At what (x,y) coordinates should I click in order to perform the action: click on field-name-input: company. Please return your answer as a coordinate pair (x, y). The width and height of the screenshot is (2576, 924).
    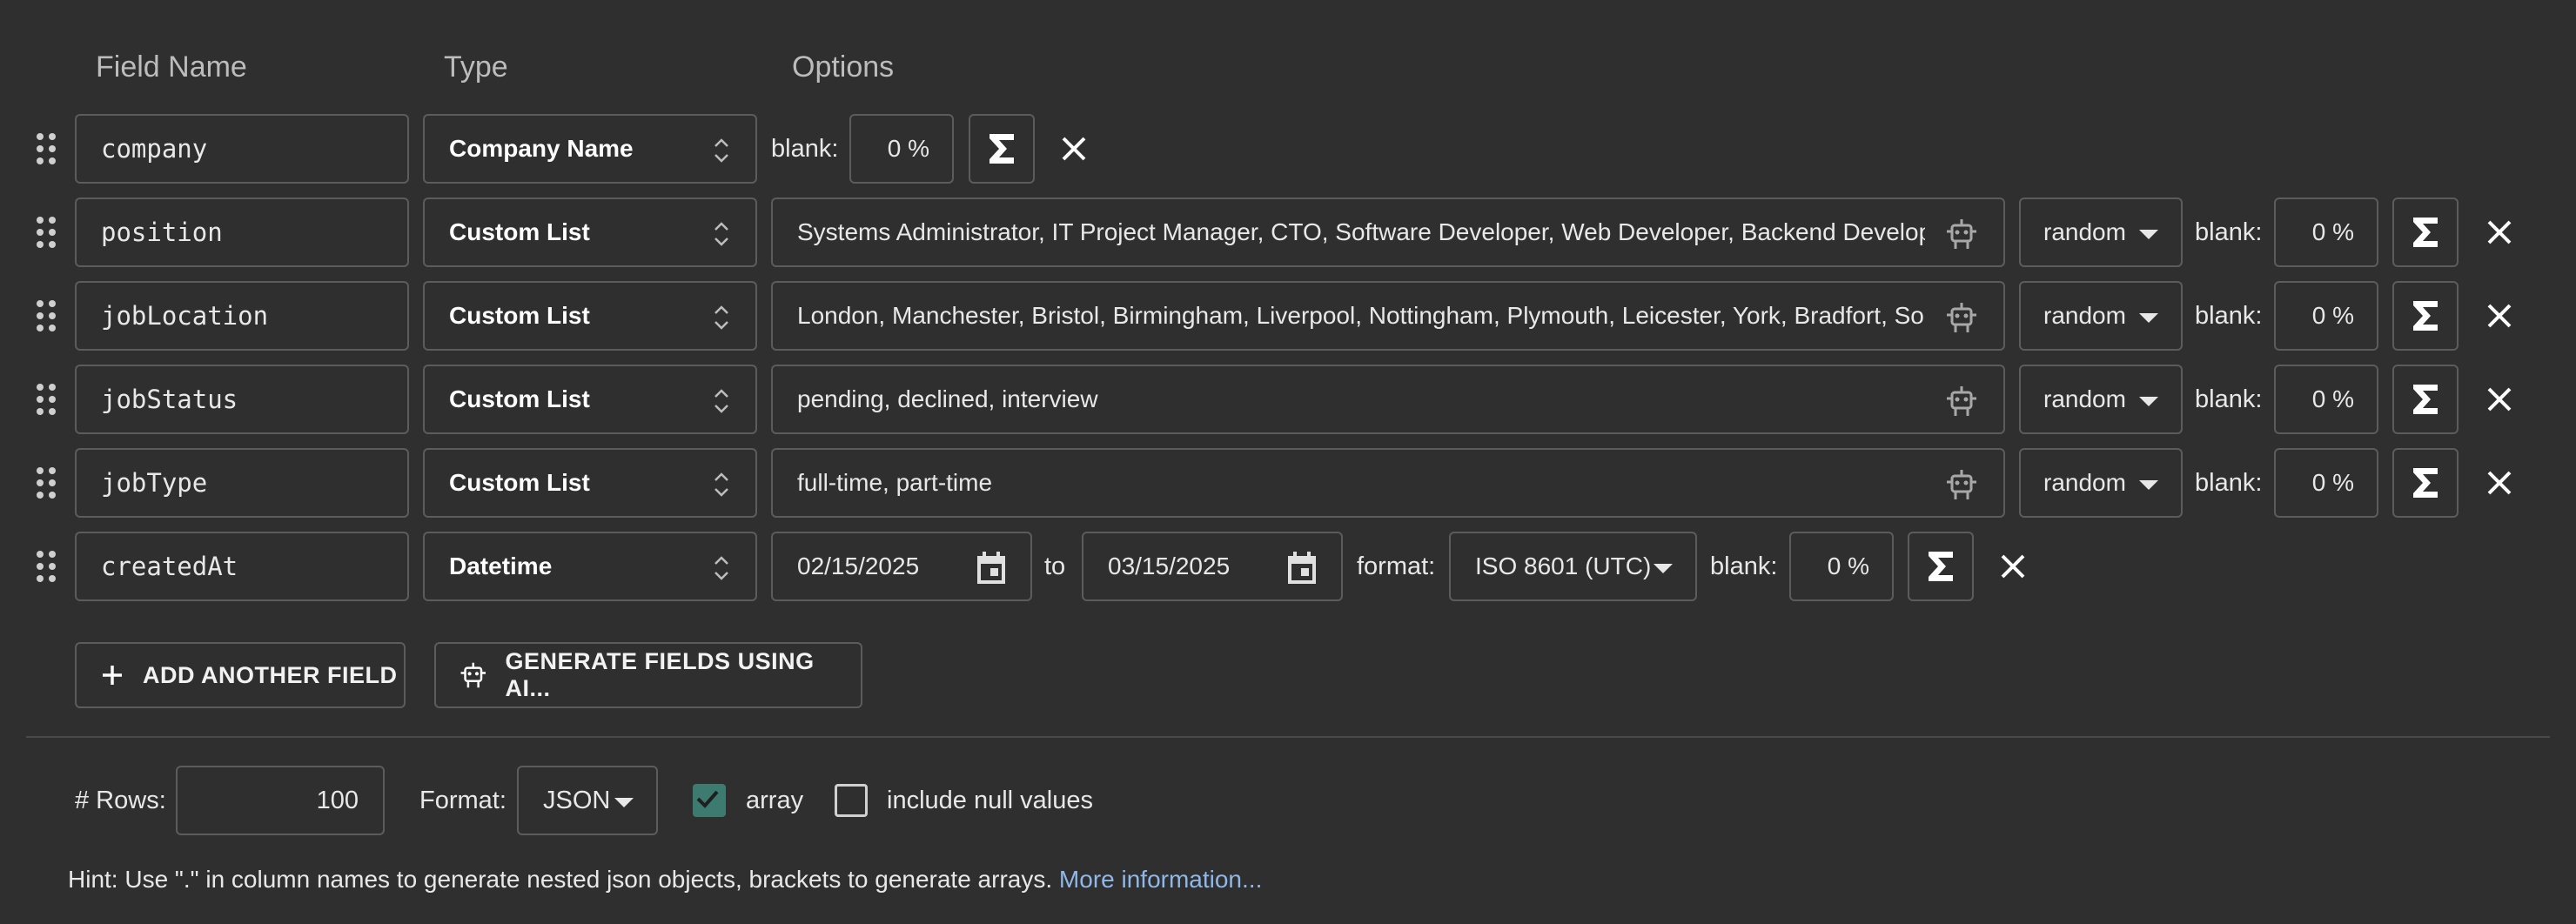
    Looking at the image, I should click on (242, 149).